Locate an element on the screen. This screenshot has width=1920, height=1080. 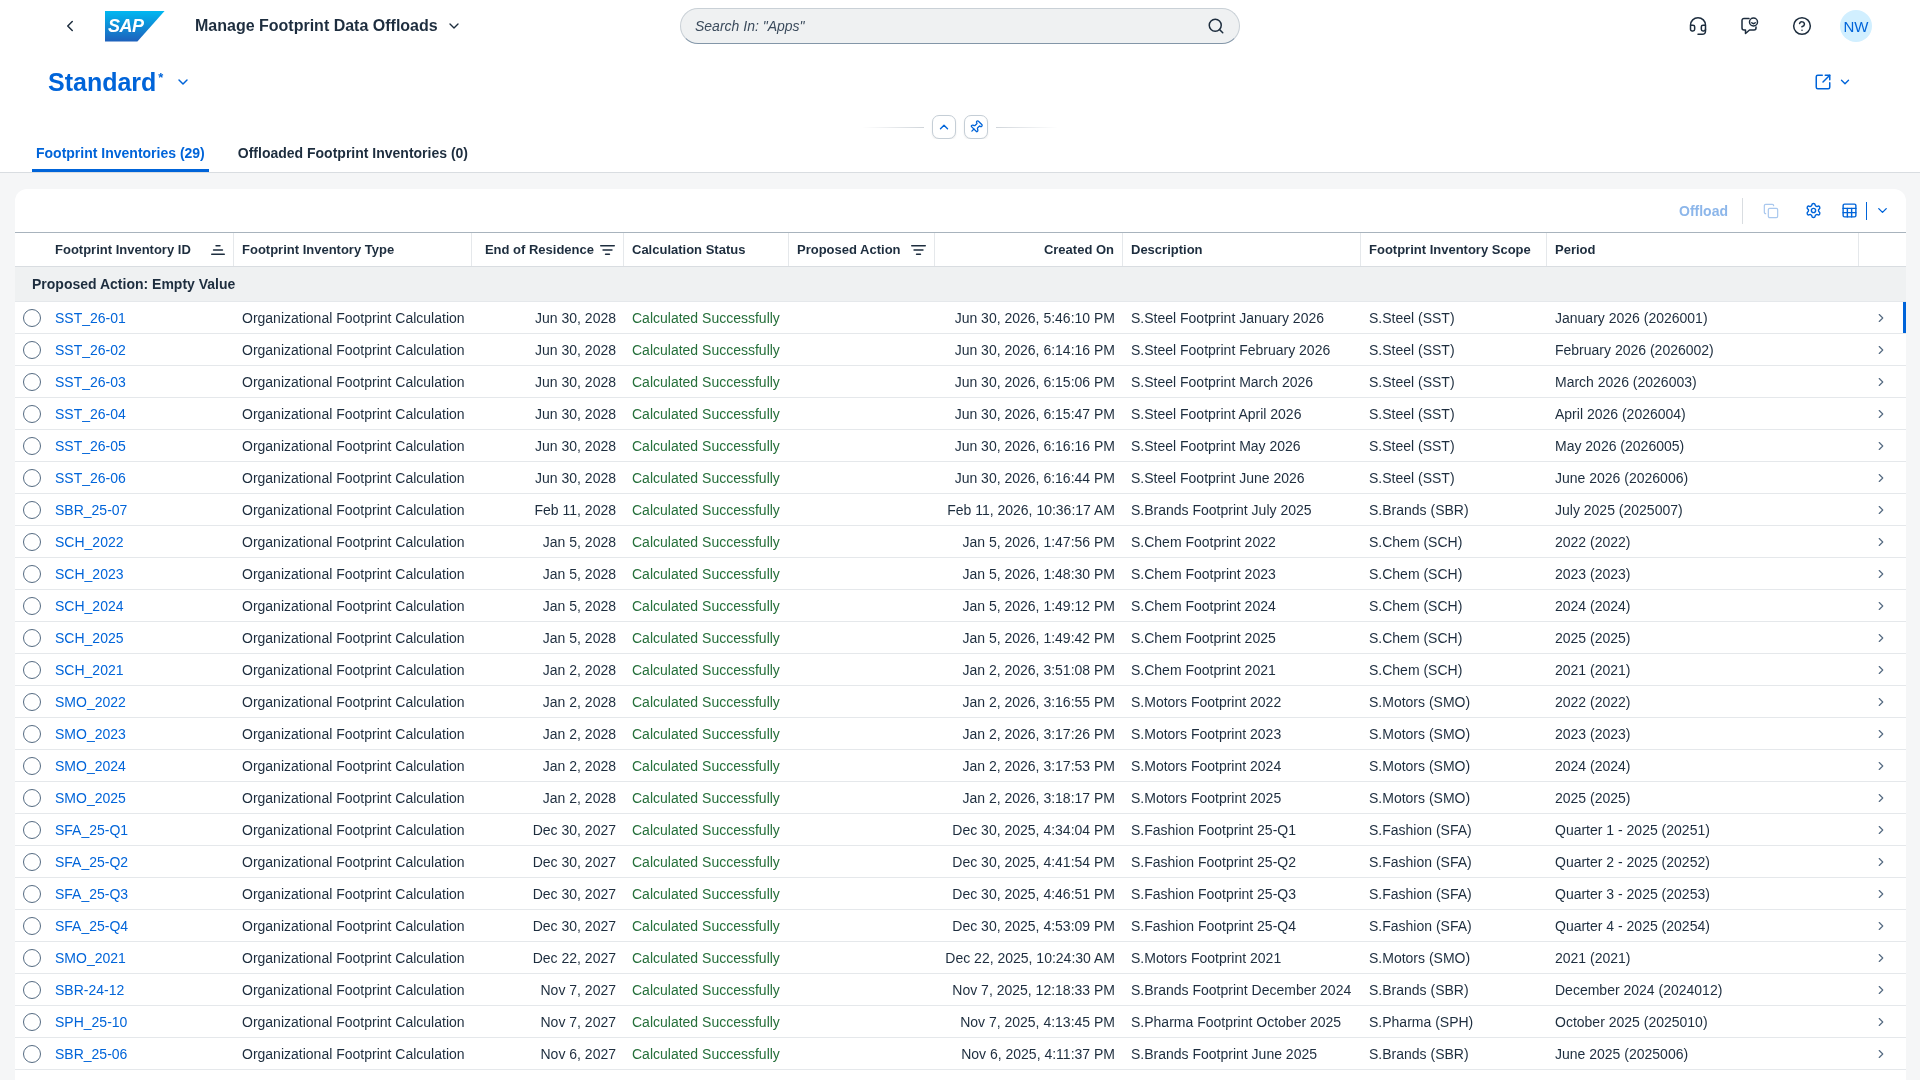
table-cell: S.Motors (SMO) is located at coordinates (1420, 797).